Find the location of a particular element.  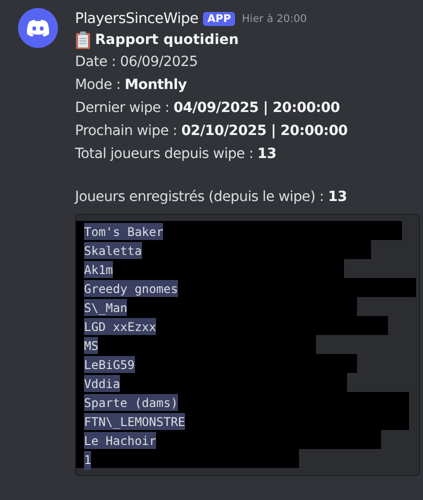

player-name: Tom's Baker is located at coordinates (124, 232).